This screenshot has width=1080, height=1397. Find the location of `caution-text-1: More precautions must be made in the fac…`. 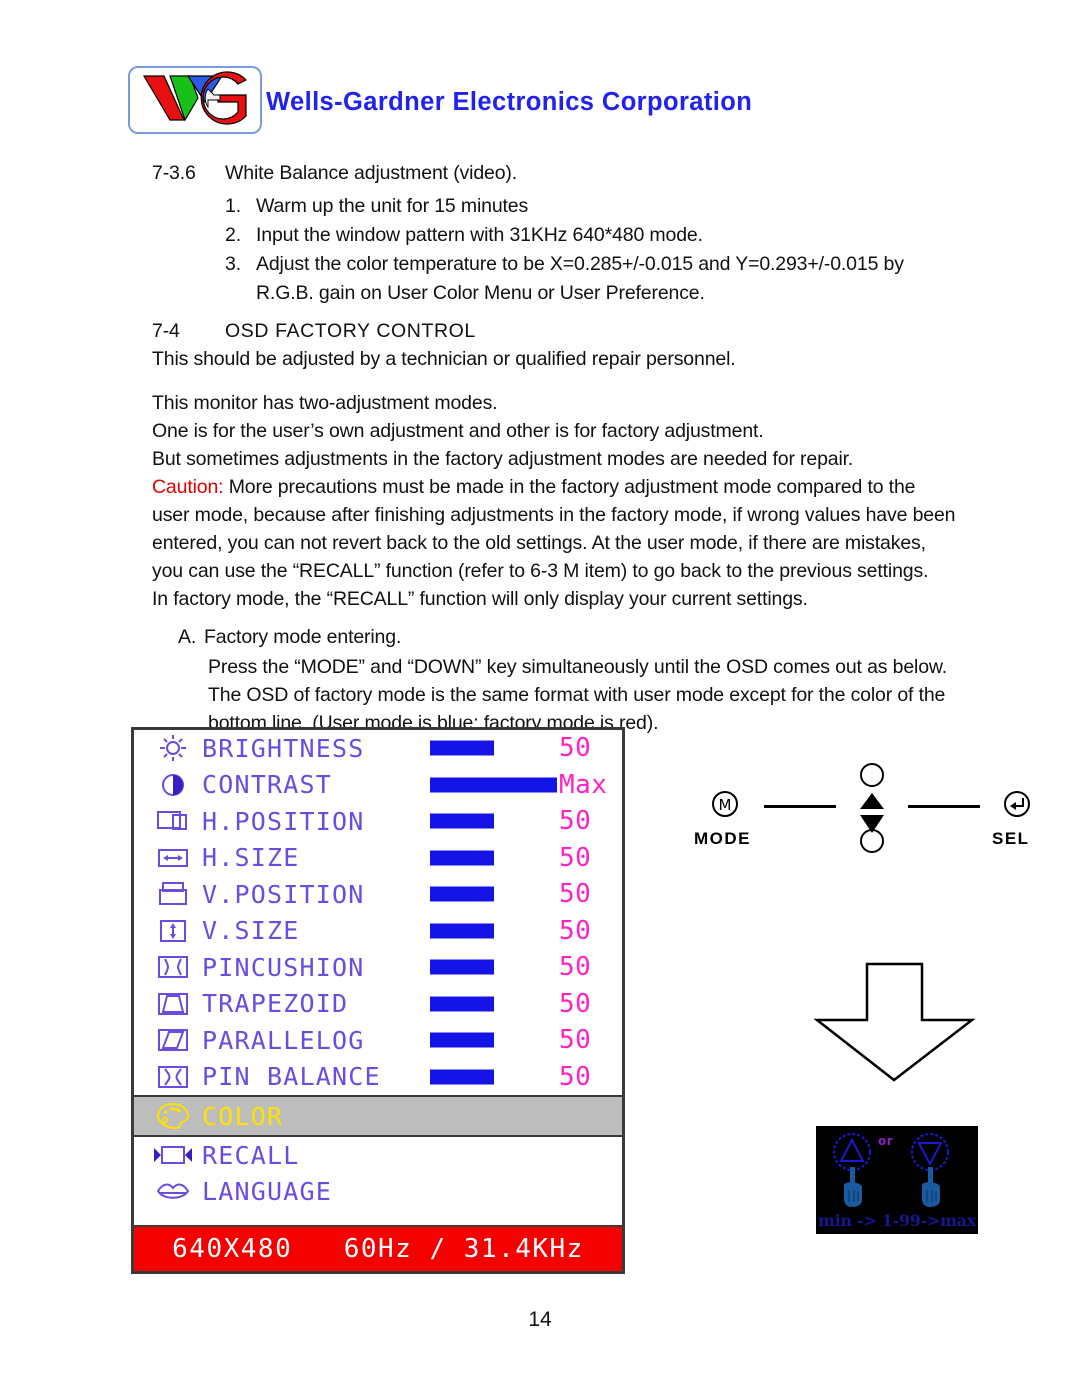

caution-text-1: More precautions must be made in the fac… is located at coordinates (569, 487).